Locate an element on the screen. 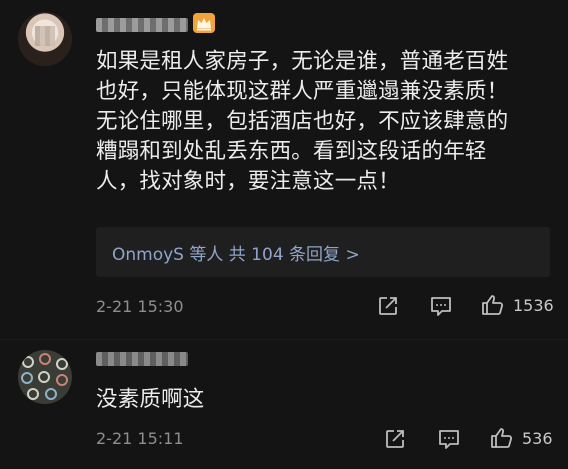 The width and height of the screenshot is (568, 469). comment-text-line: 如果是租人家房子，无论是谁，普通老百姓 is located at coordinates (302, 61).